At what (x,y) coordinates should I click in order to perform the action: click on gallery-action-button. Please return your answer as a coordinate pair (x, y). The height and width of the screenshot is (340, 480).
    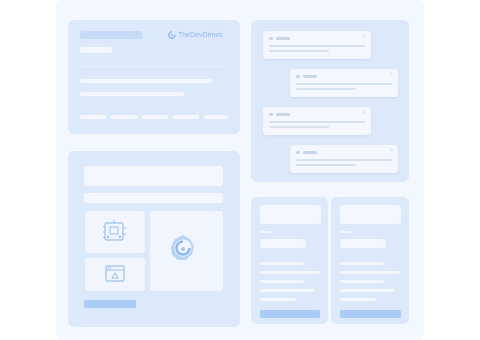
    Looking at the image, I should click on (110, 304).